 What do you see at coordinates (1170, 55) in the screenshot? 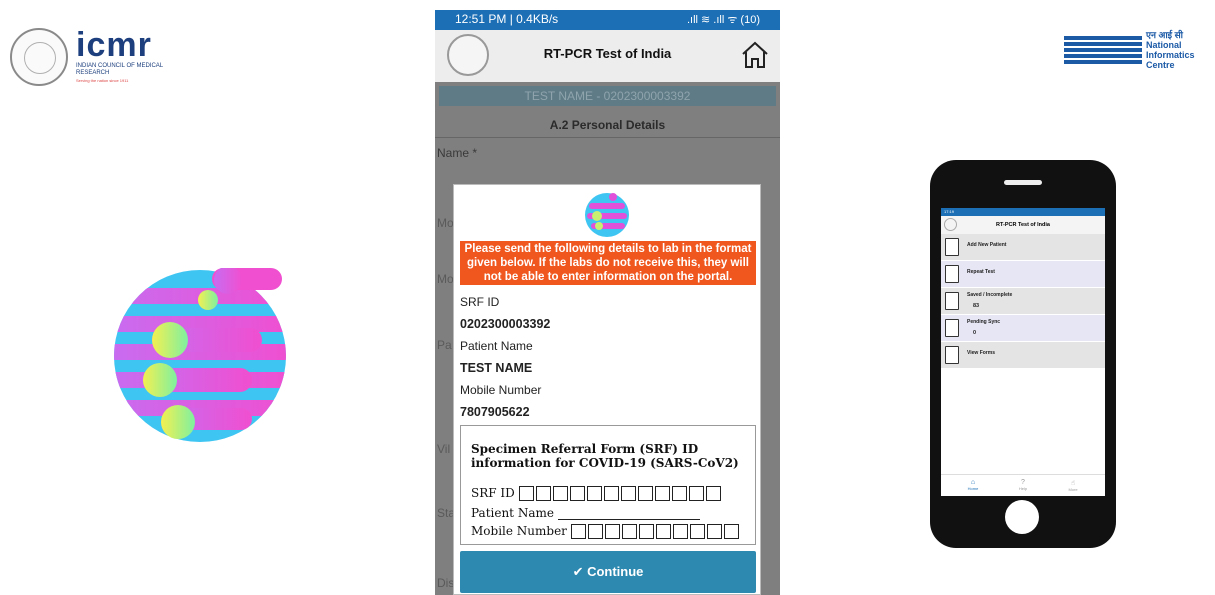
I see `nic-line2: Informatics` at bounding box center [1170, 55].